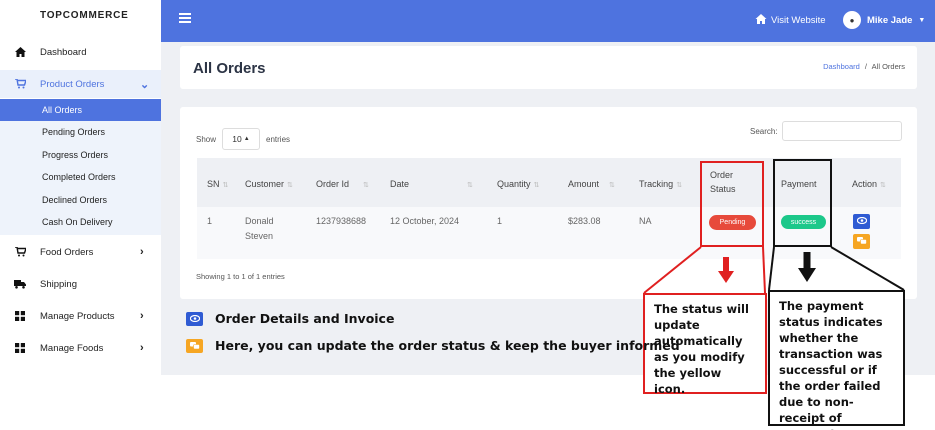  I want to click on chat-icon, so click(194, 345).